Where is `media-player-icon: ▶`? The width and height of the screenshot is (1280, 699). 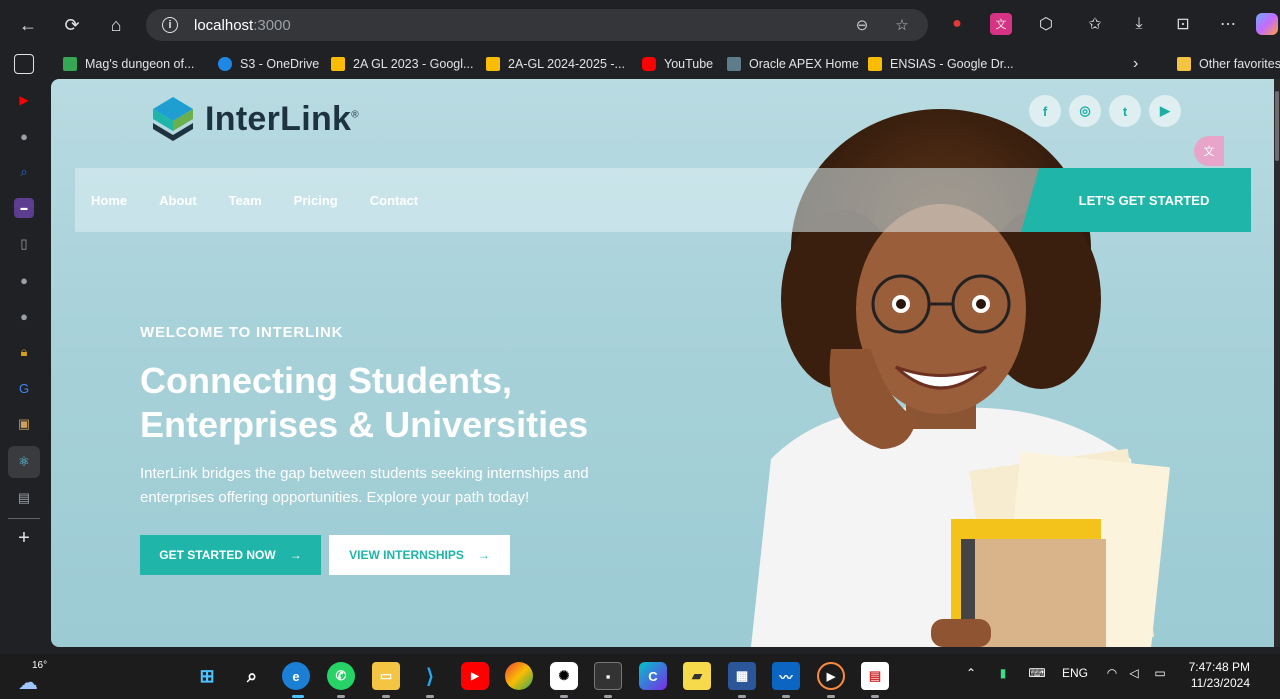
media-player-icon: ▶ is located at coordinates (831, 676).